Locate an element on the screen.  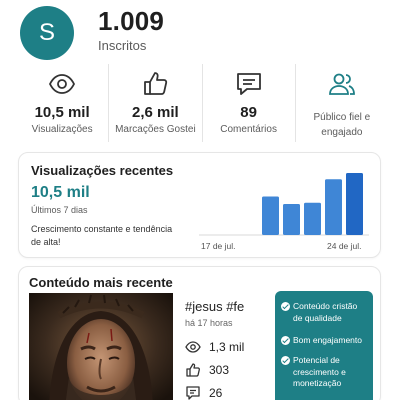
views-bar-chart: 17 de jul. 24 de jul. is located at coordinates (282, 209).